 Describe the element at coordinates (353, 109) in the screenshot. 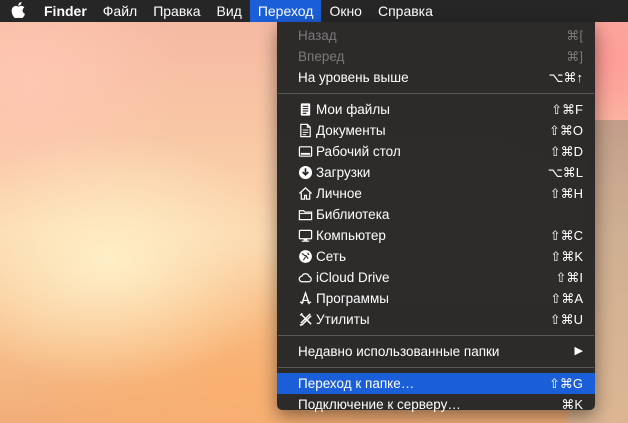

I see `menu-item-label: Мои файлы` at that location.